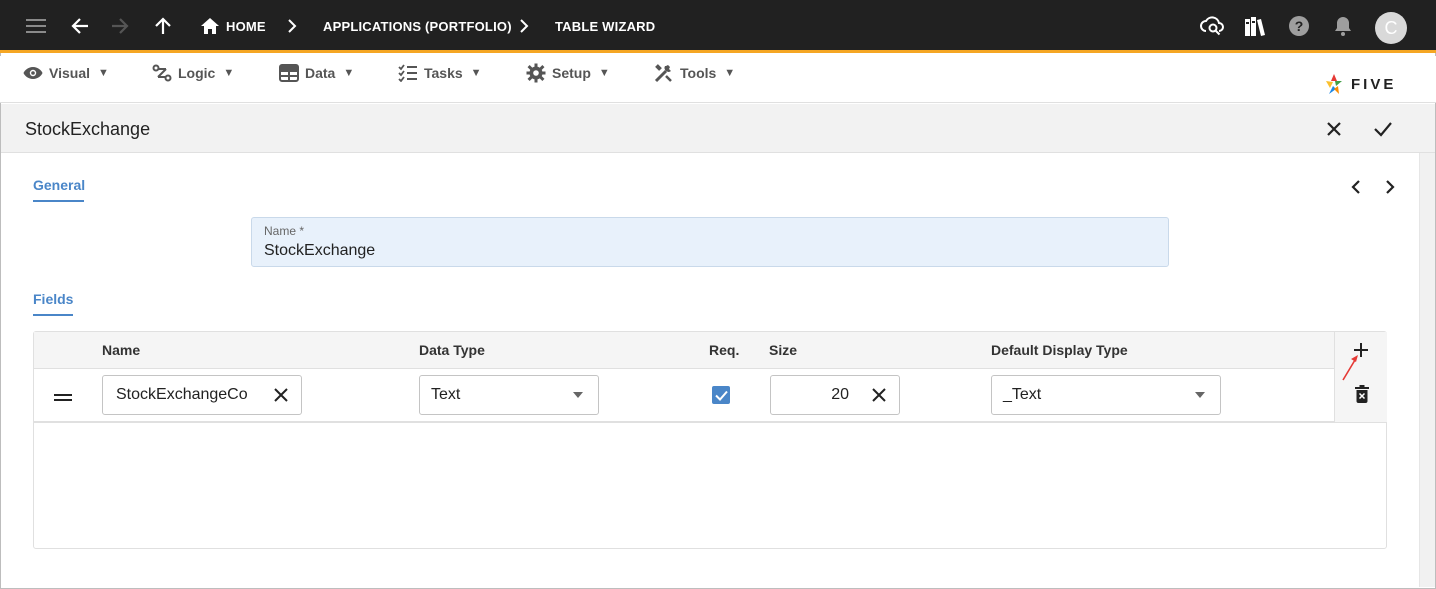 This screenshot has width=1436, height=589. What do you see at coordinates (698, 73) in the screenshot?
I see `menu-tools-label: Tools` at bounding box center [698, 73].